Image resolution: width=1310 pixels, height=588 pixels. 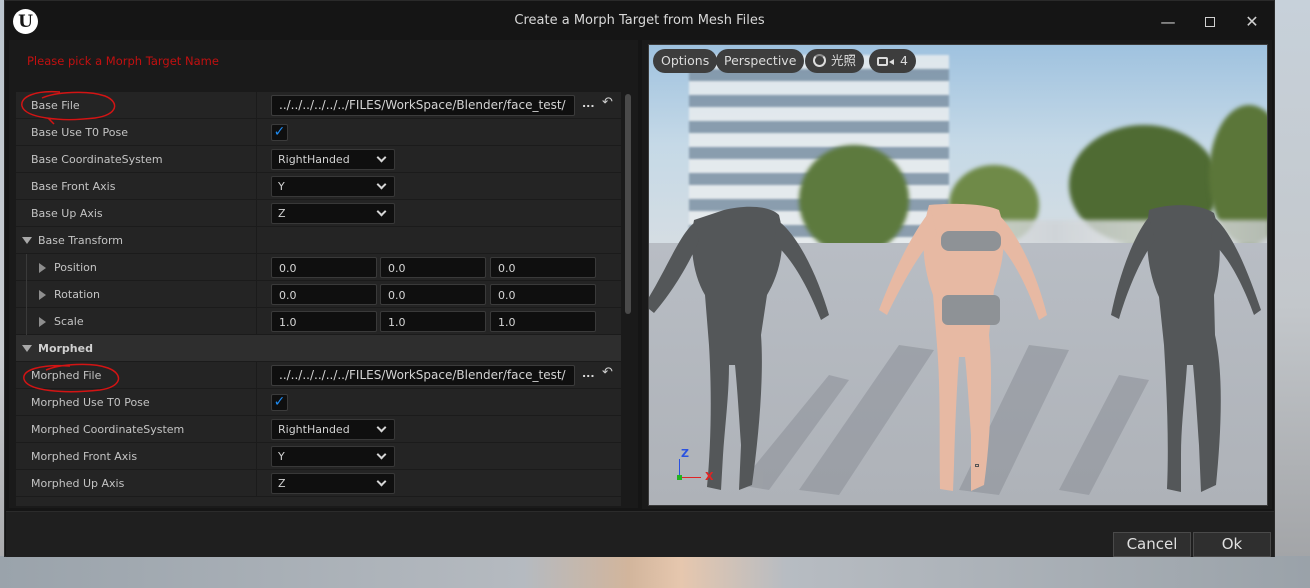 What do you see at coordinates (433, 321) in the screenshot?
I see `scale-y-input: 1.0` at bounding box center [433, 321].